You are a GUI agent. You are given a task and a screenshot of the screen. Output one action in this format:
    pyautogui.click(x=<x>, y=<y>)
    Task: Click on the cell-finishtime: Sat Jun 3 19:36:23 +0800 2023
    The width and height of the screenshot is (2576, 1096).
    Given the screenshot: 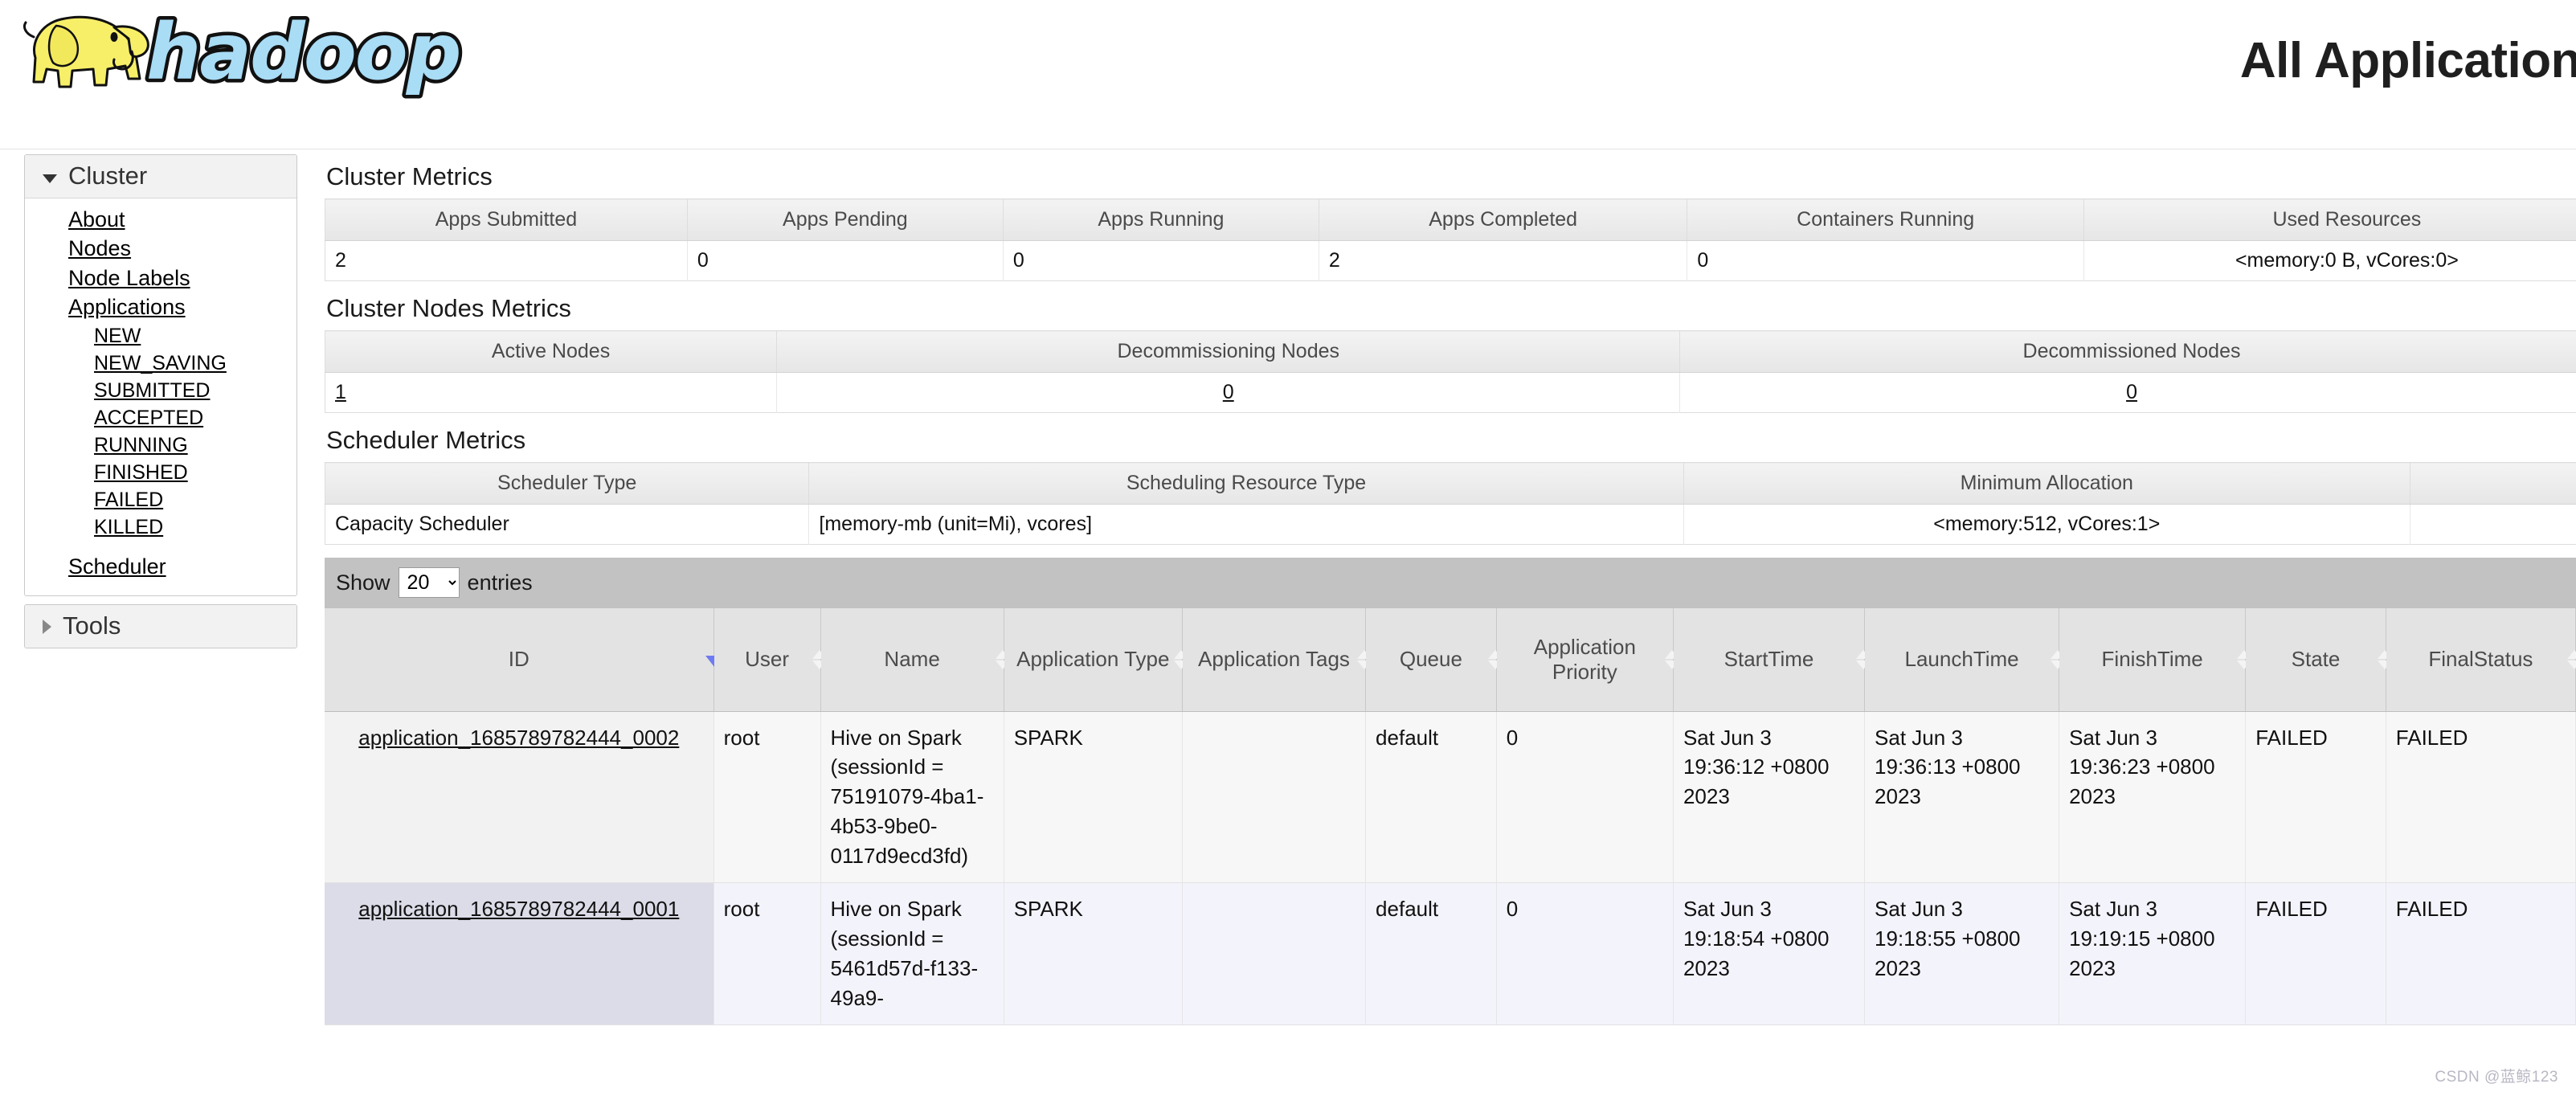 What is the action you would take?
    pyautogui.click(x=2153, y=797)
    